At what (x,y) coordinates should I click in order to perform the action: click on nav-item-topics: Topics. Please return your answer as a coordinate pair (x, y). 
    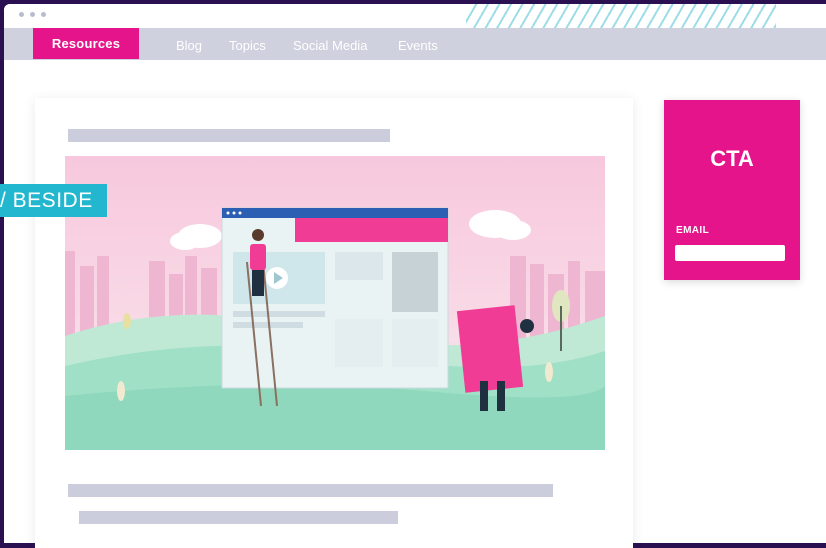
    Looking at the image, I should click on (247, 45).